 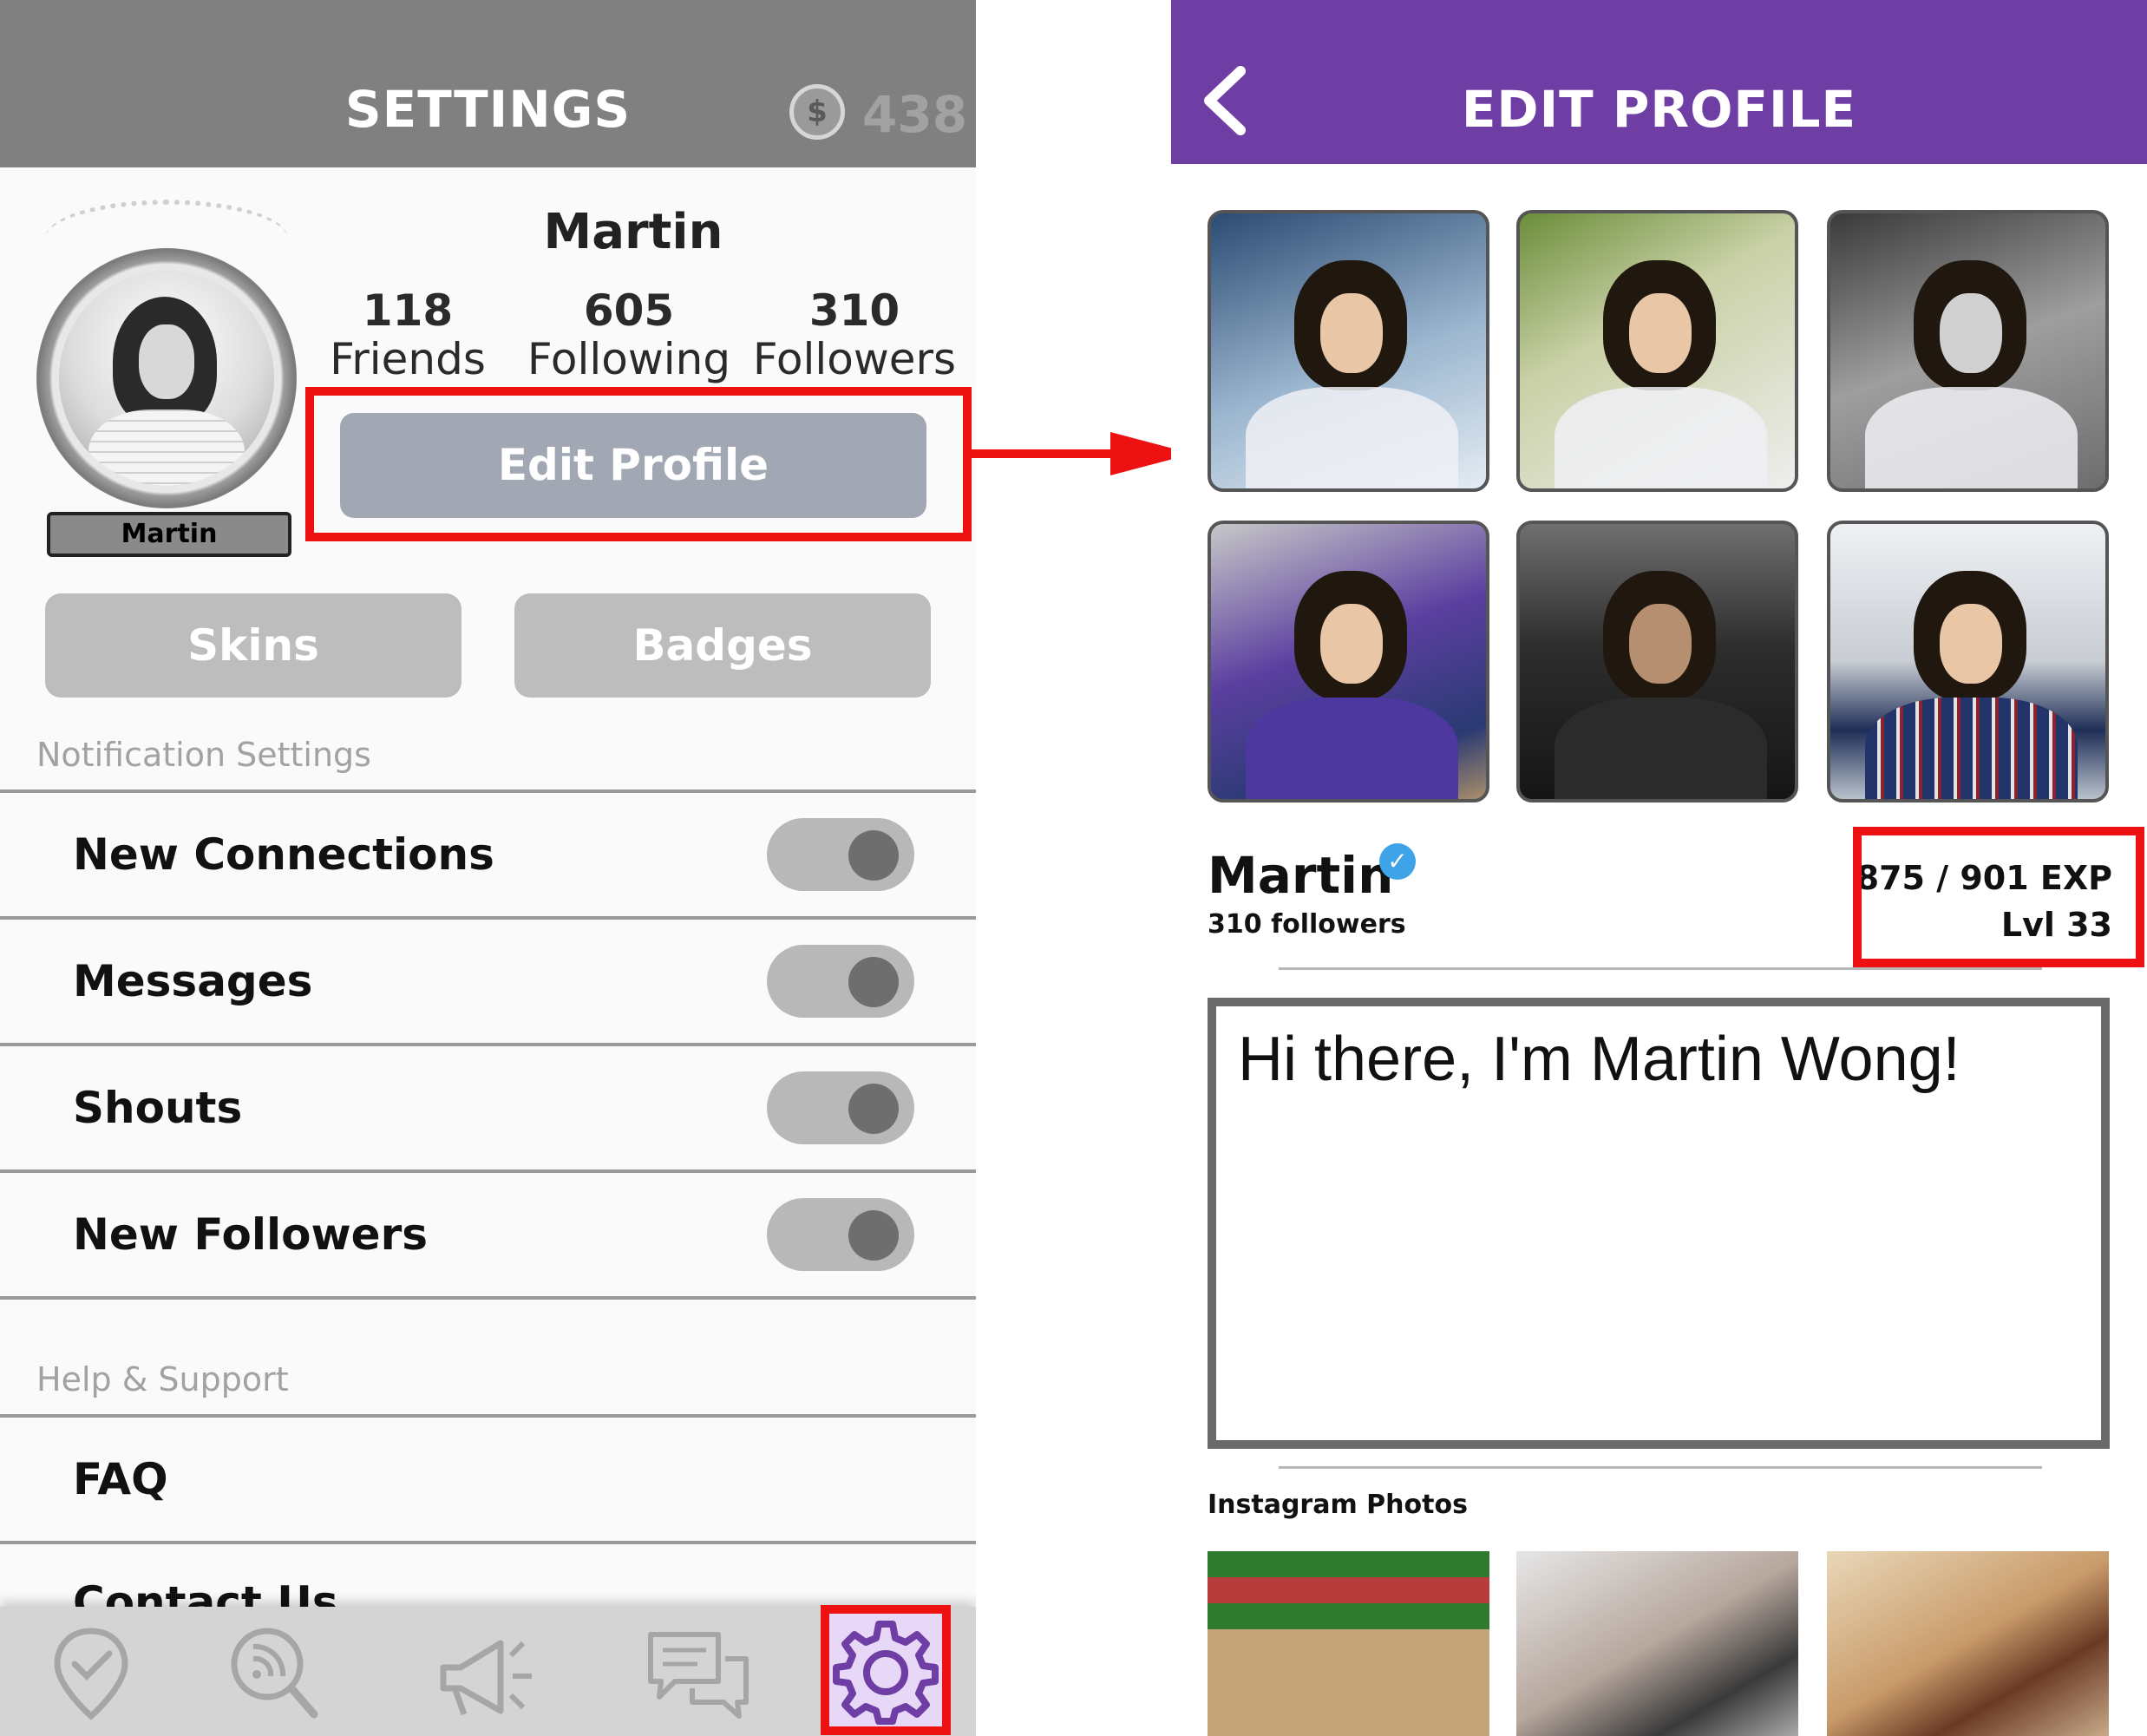 What do you see at coordinates (1599, 1060) in the screenshot?
I see `bio-text: Hi there, I'm Martin Wong!` at bounding box center [1599, 1060].